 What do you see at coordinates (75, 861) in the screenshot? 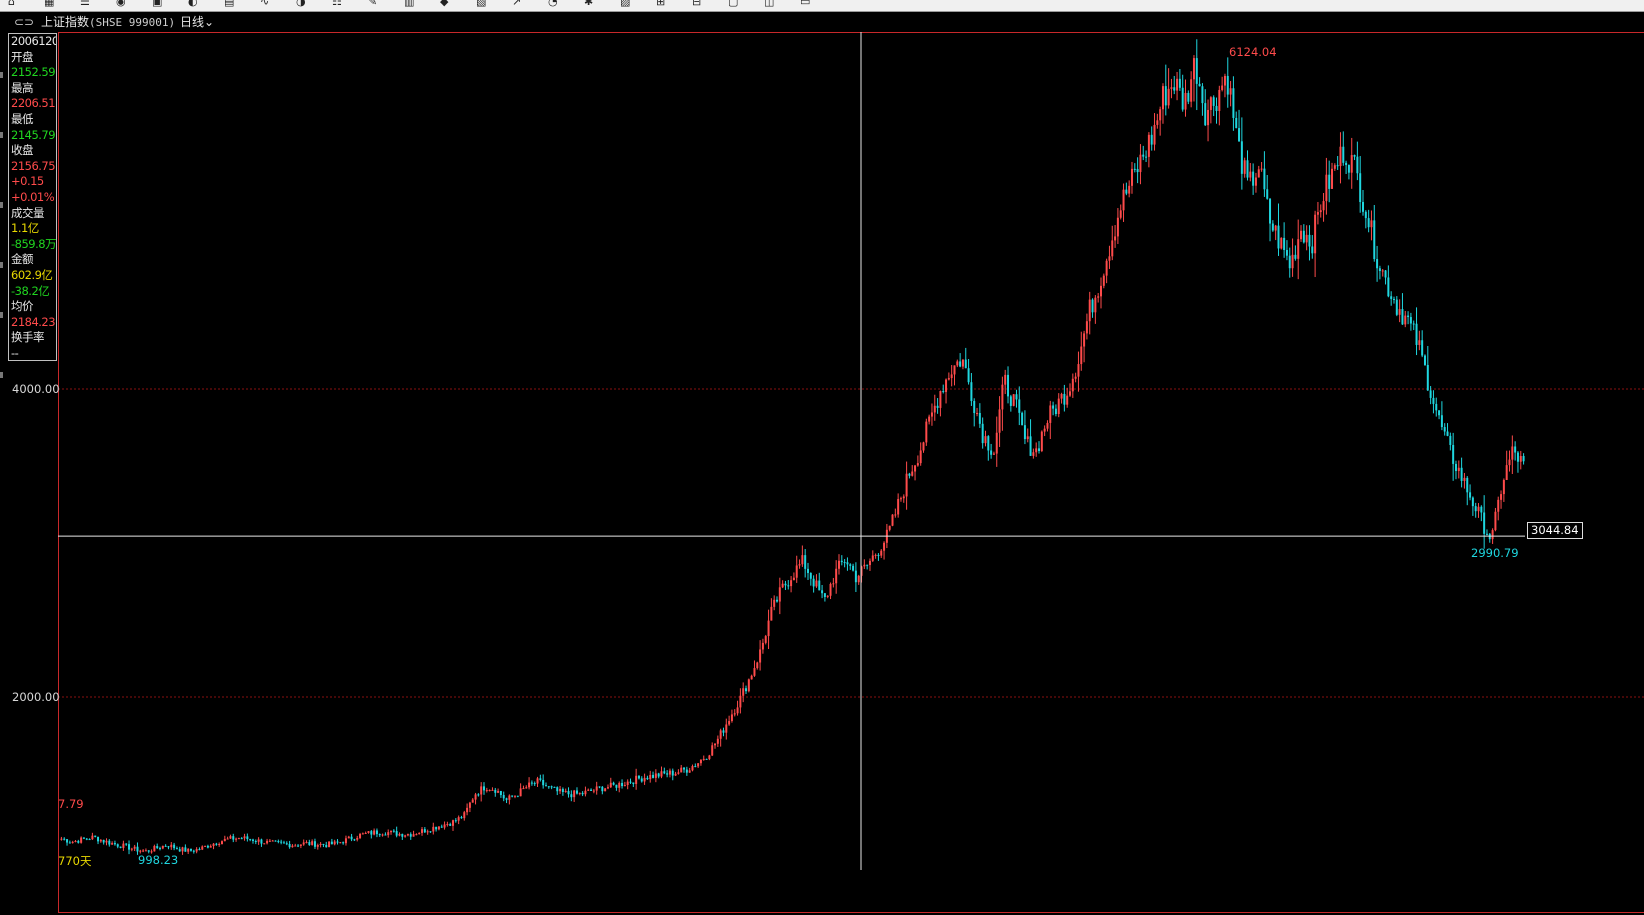
I see `day-count-label: 770天` at bounding box center [75, 861].